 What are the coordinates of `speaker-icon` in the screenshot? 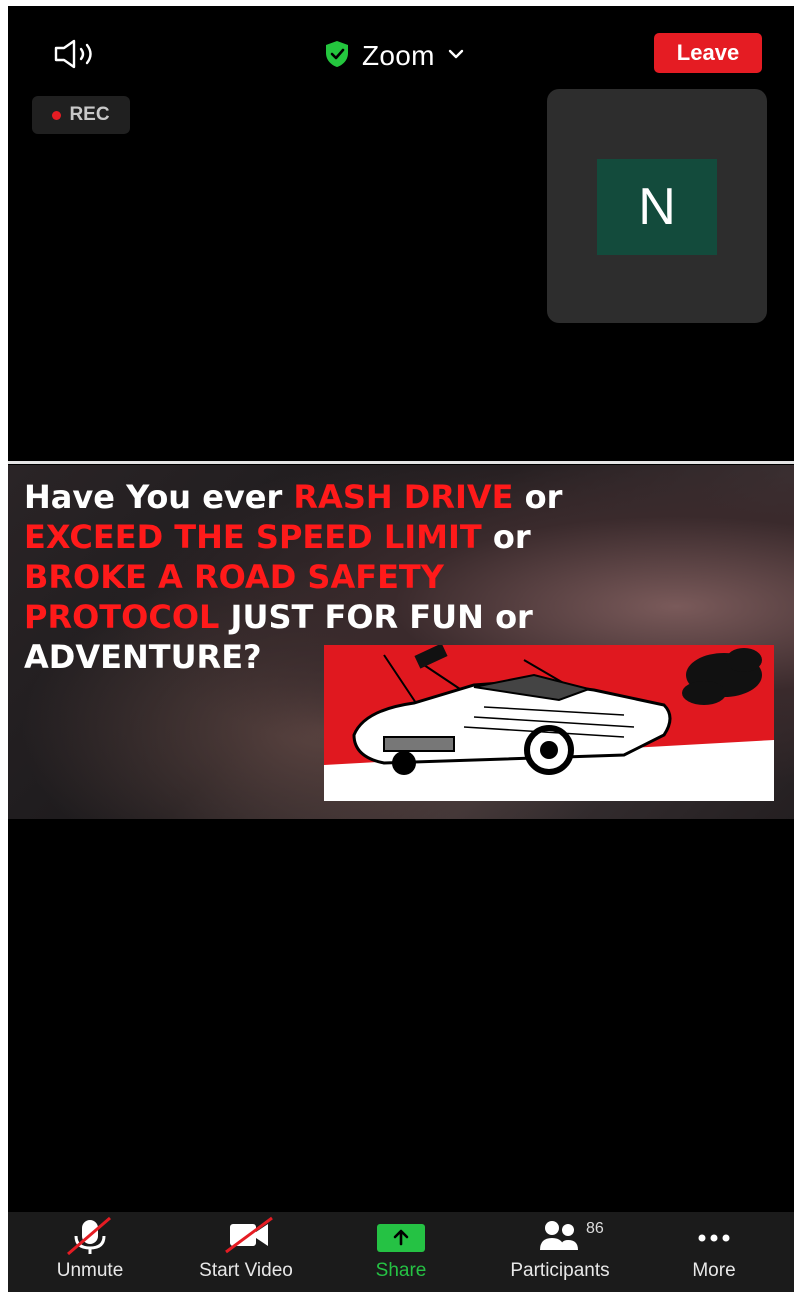 It's located at (77, 54).